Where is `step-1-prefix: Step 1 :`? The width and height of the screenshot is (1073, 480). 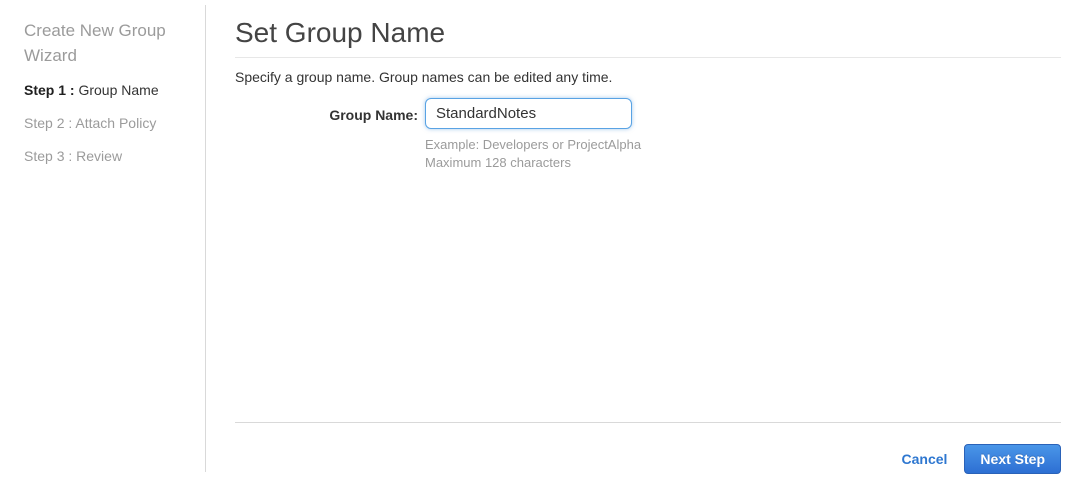 step-1-prefix: Step 1 : is located at coordinates (49, 90).